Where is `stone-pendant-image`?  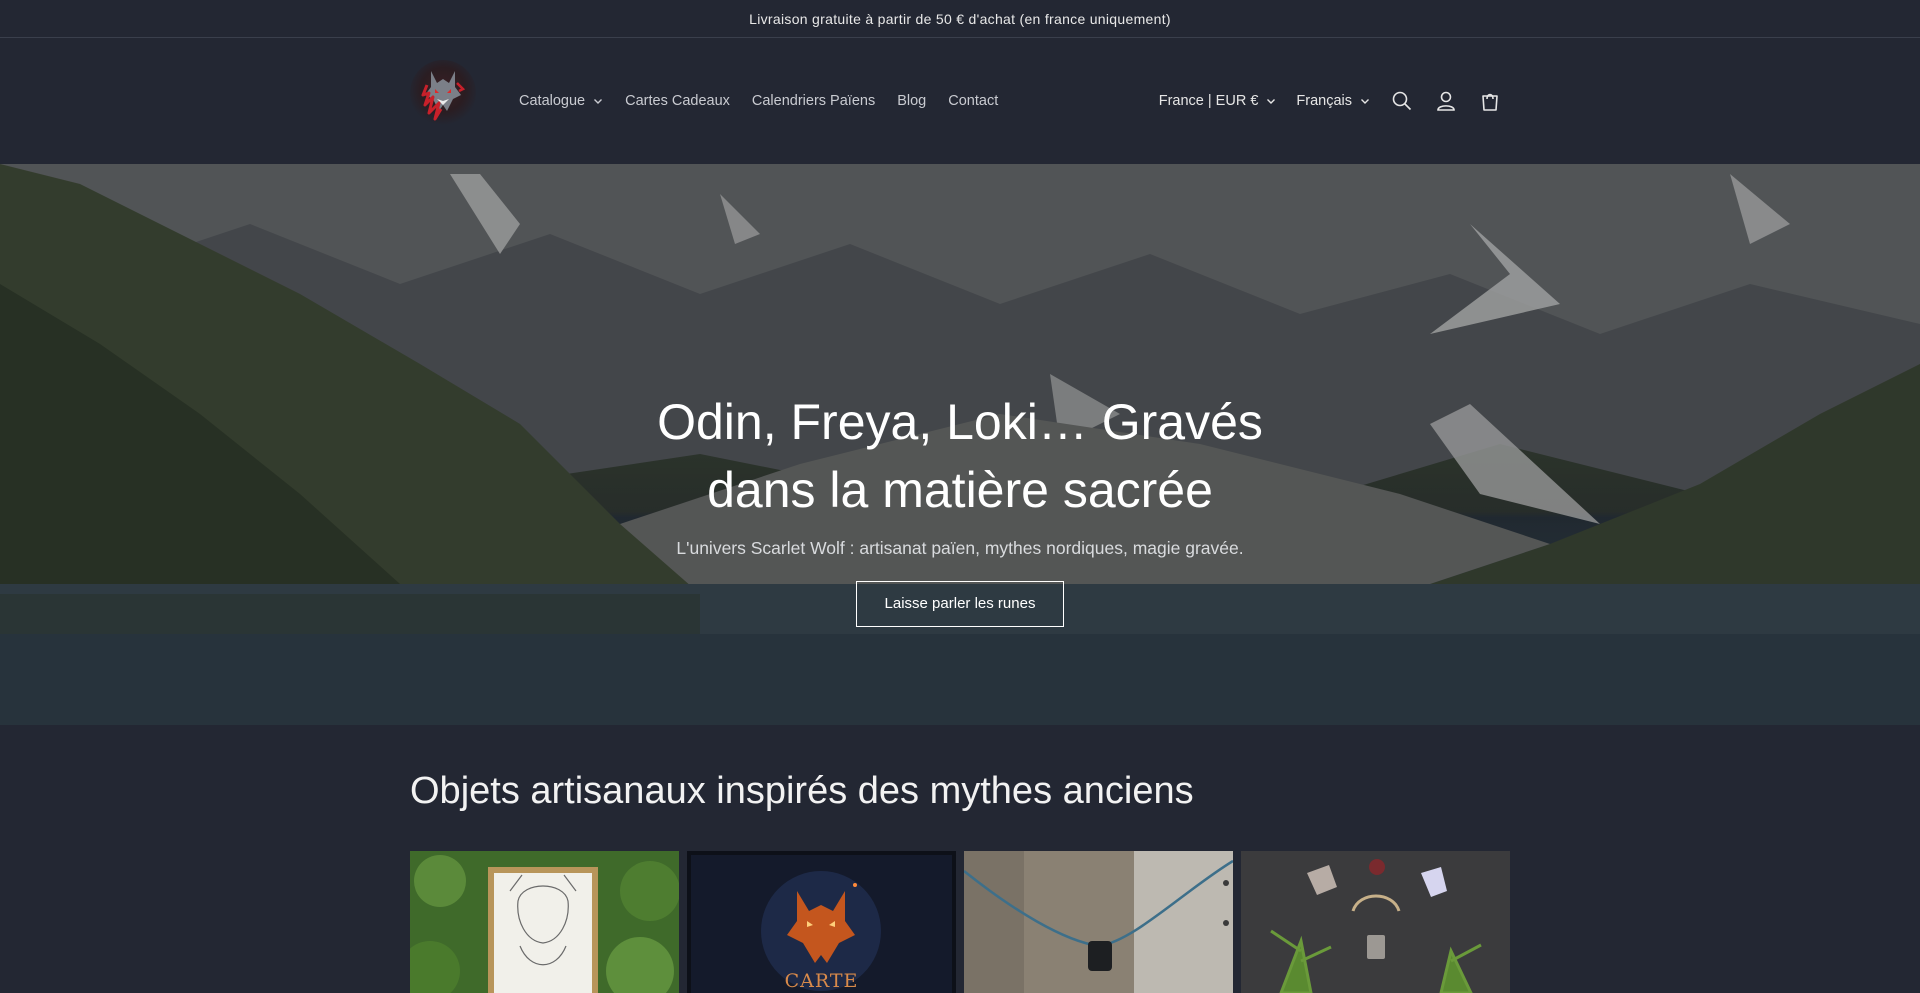 stone-pendant-image is located at coordinates (1098, 922).